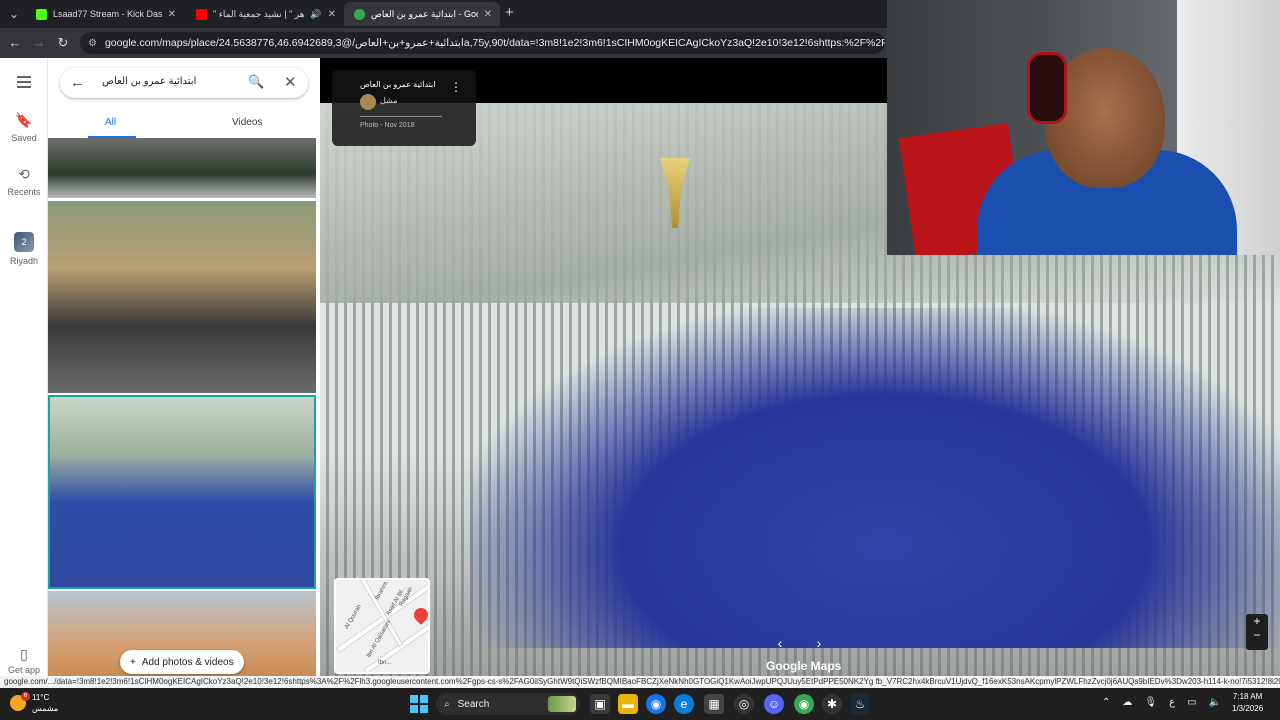  What do you see at coordinates (1150, 702) in the screenshot?
I see `microphone-icon: 🎙` at bounding box center [1150, 702].